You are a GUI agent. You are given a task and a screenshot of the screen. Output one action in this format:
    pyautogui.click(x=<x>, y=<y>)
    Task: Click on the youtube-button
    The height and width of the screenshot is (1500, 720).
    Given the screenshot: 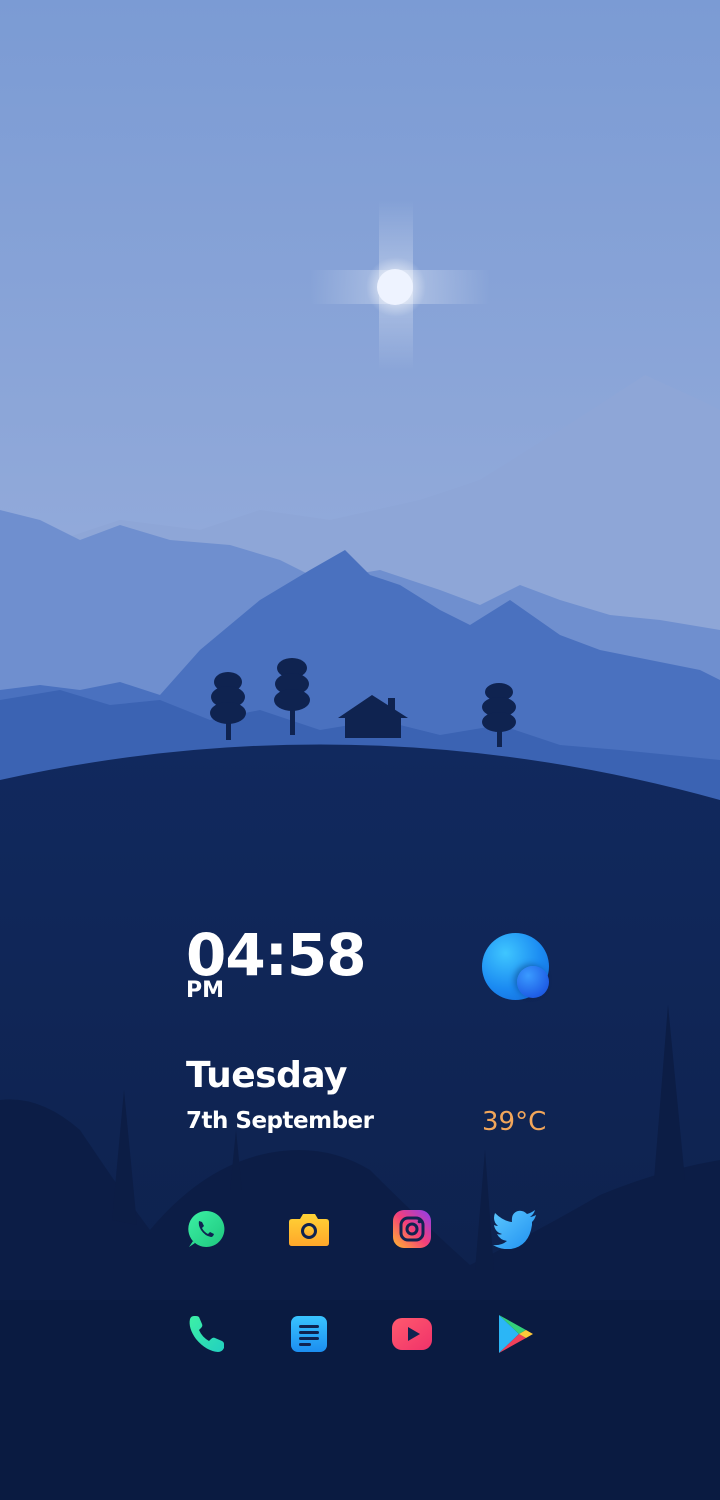 What is the action you would take?
    pyautogui.click(x=412, y=1334)
    